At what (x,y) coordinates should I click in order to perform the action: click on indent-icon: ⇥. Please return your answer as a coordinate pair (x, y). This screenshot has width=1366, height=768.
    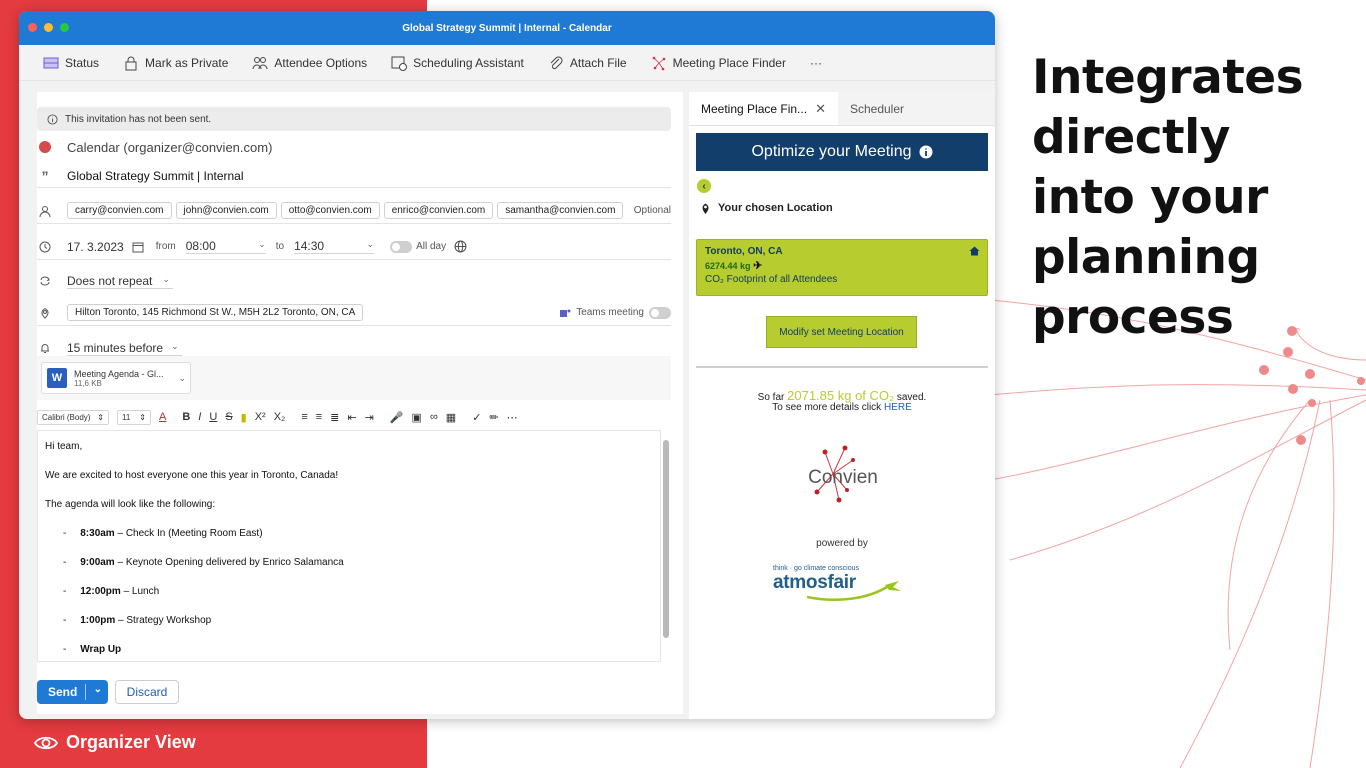
    Looking at the image, I should click on (369, 417).